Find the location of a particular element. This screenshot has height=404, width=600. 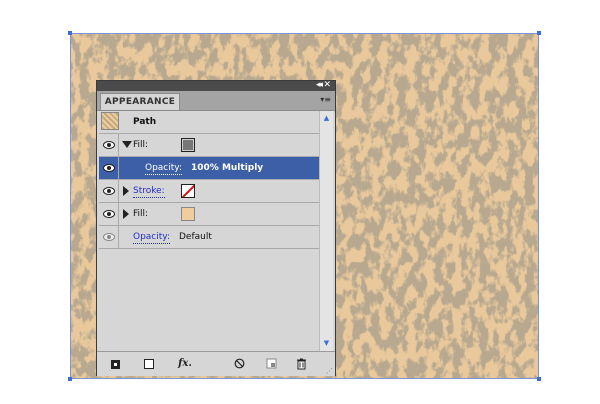

panel-titlebar: ◂◂ ✕ is located at coordinates (216, 85).